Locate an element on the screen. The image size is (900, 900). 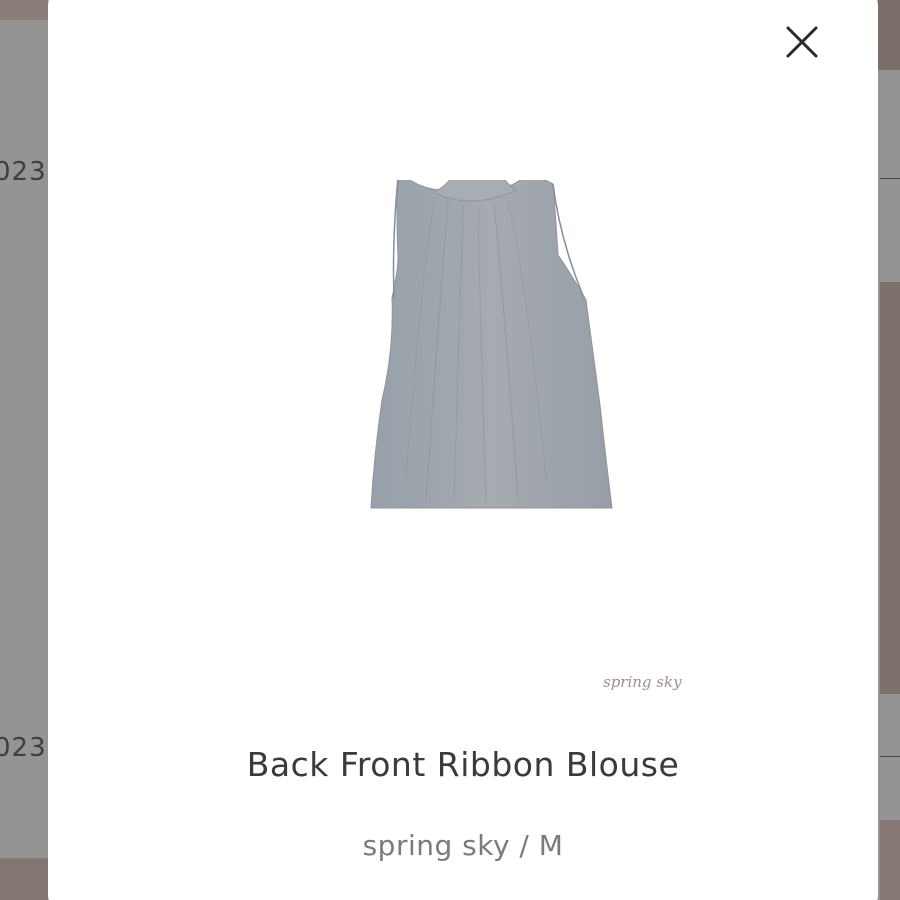
product-variant: spring sky / M is located at coordinates (463, 845).